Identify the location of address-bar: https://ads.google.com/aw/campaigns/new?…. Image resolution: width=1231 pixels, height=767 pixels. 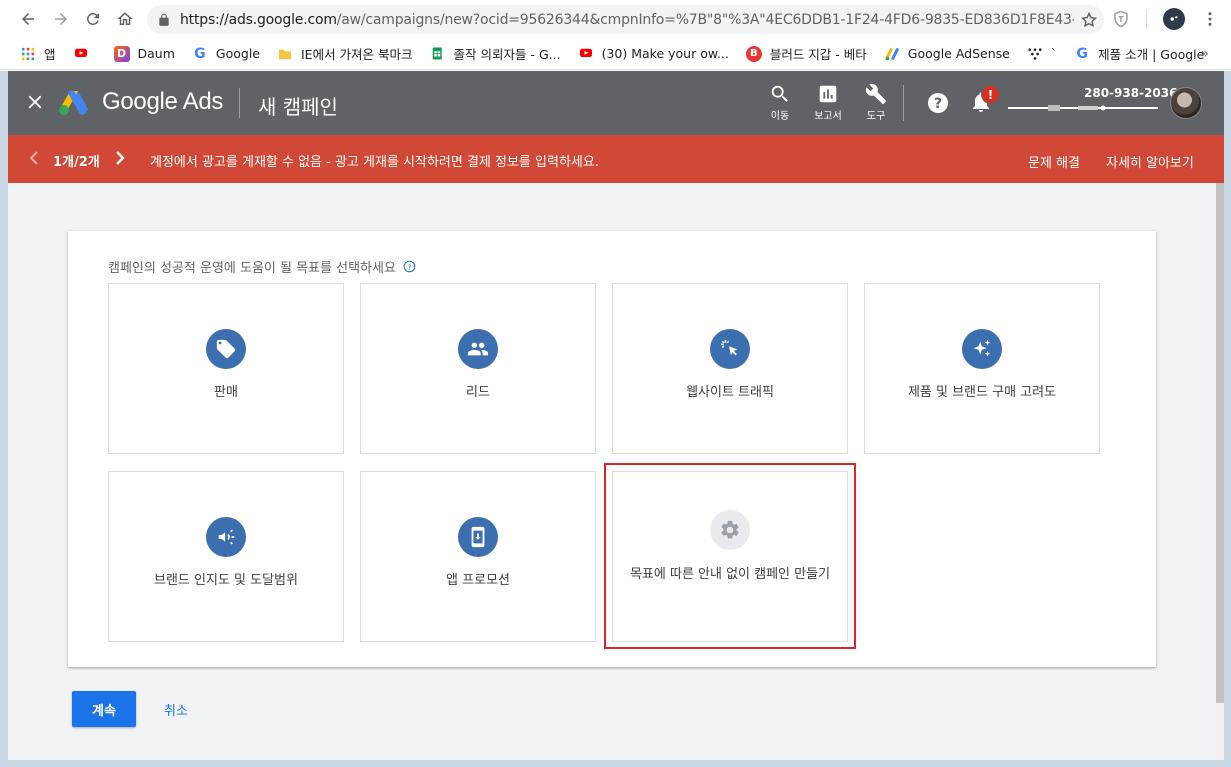
(625, 19).